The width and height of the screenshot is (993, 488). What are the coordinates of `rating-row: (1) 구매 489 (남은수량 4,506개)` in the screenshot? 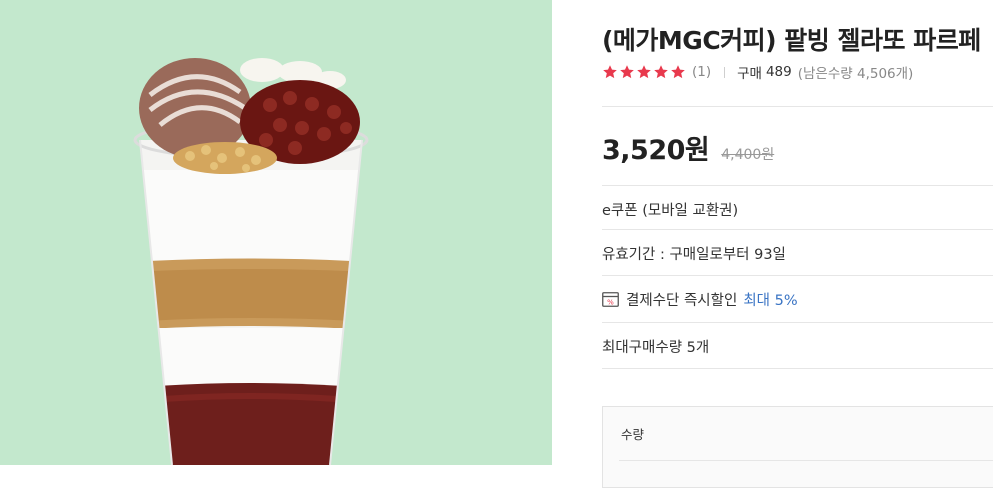 It's located at (757, 72).